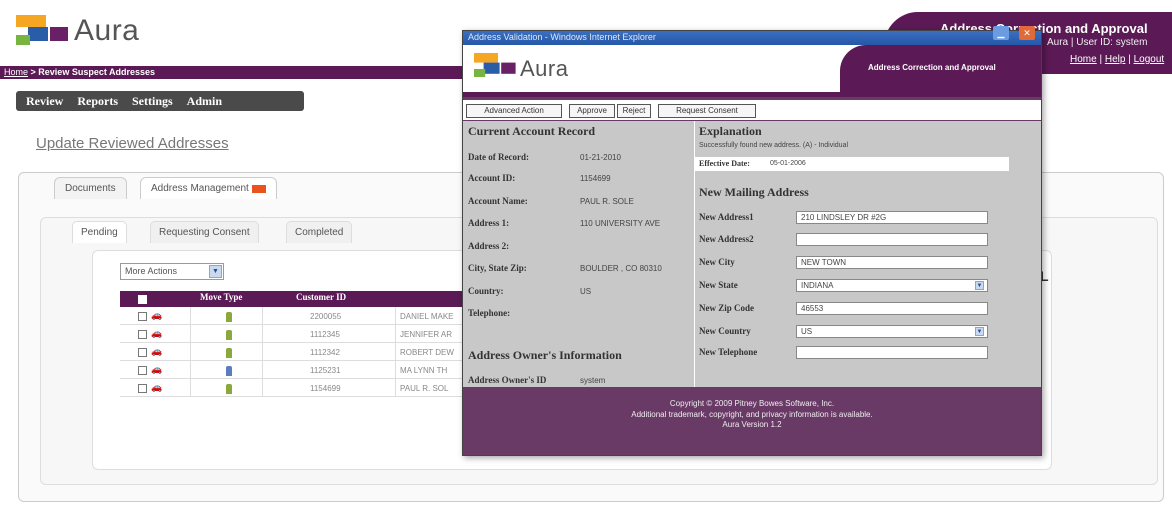 This screenshot has height=510, width=1172. Describe the element at coordinates (1001, 33) in the screenshot. I see `minimize-icon: ▁` at that location.